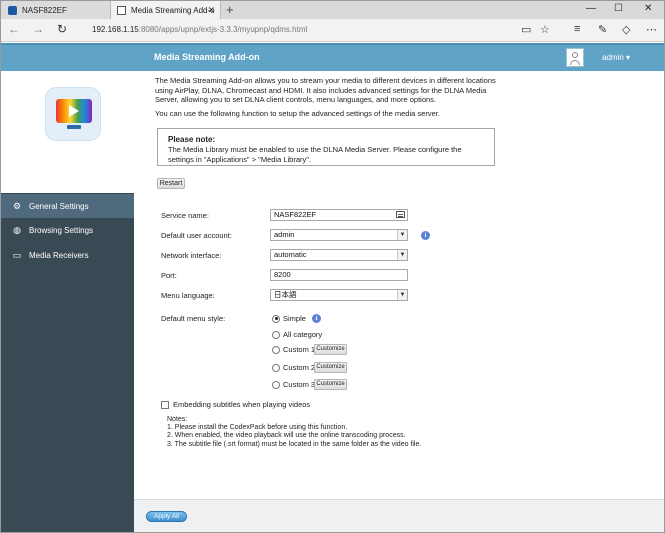  What do you see at coordinates (330, 349) in the screenshot?
I see `customize-button-1: Customize` at bounding box center [330, 349].